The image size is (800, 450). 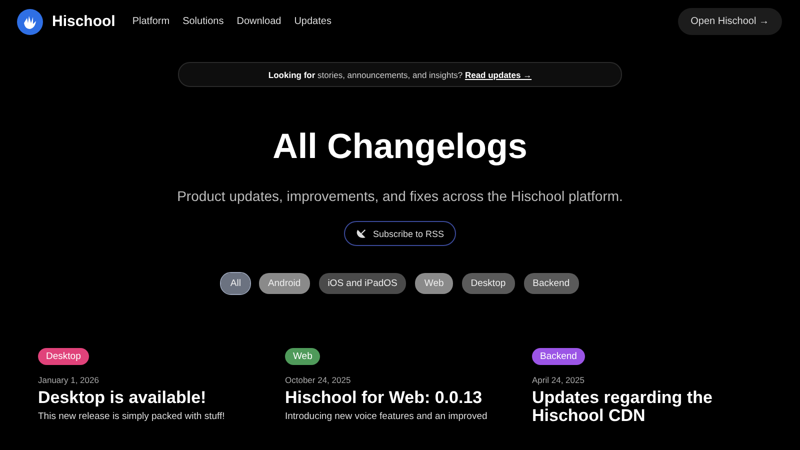 What do you see at coordinates (131, 416) in the screenshot?
I see `post-summary: This new release is simply packed with stuff!` at bounding box center [131, 416].